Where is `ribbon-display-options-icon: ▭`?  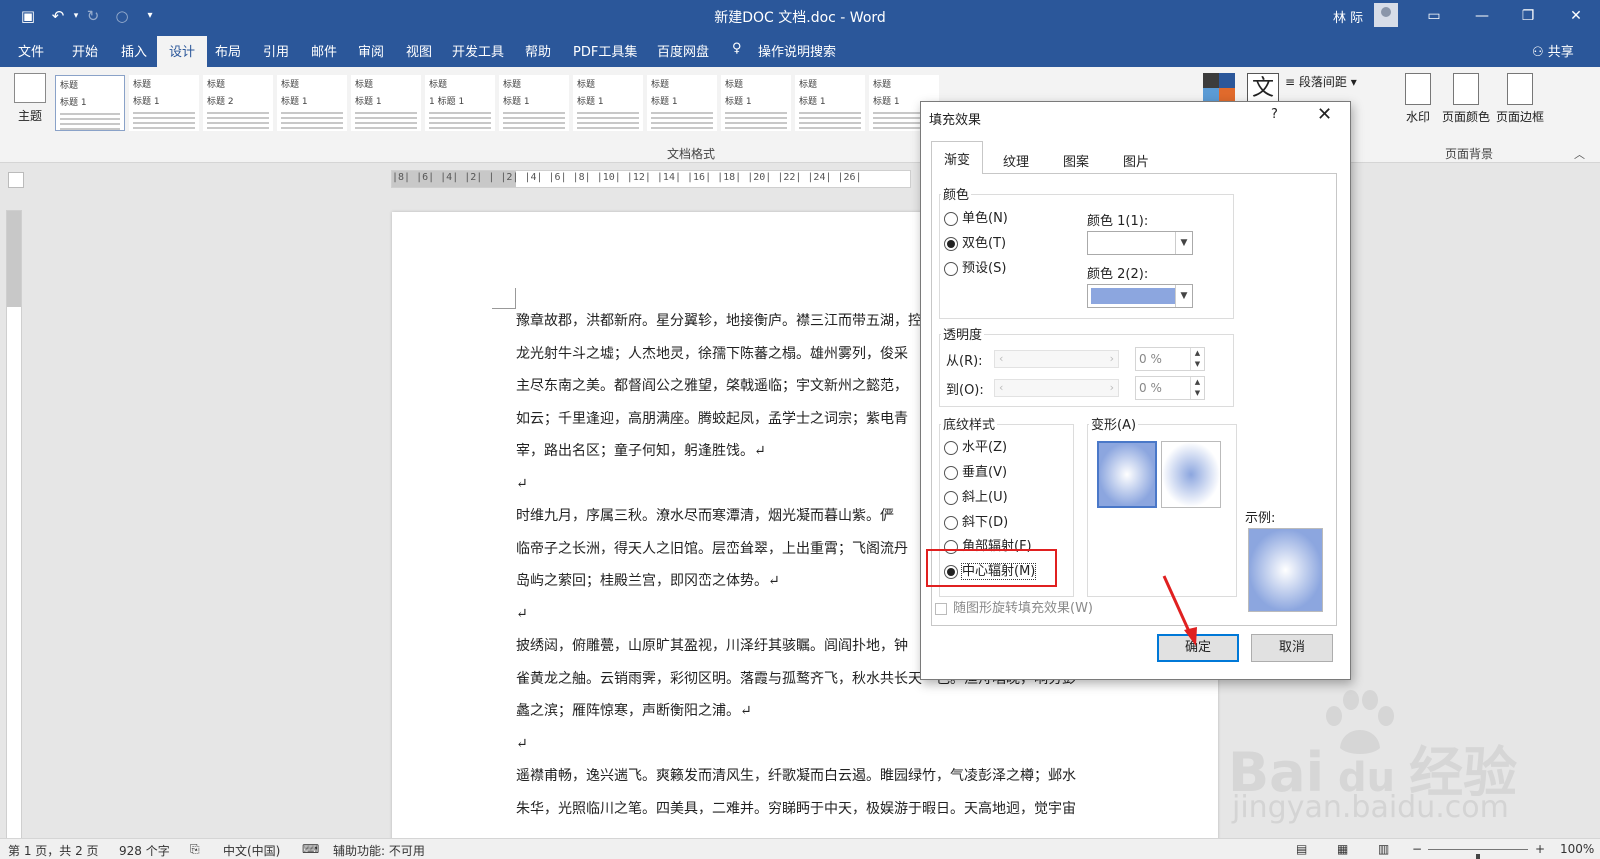 ribbon-display-options-icon: ▭ is located at coordinates (1434, 16).